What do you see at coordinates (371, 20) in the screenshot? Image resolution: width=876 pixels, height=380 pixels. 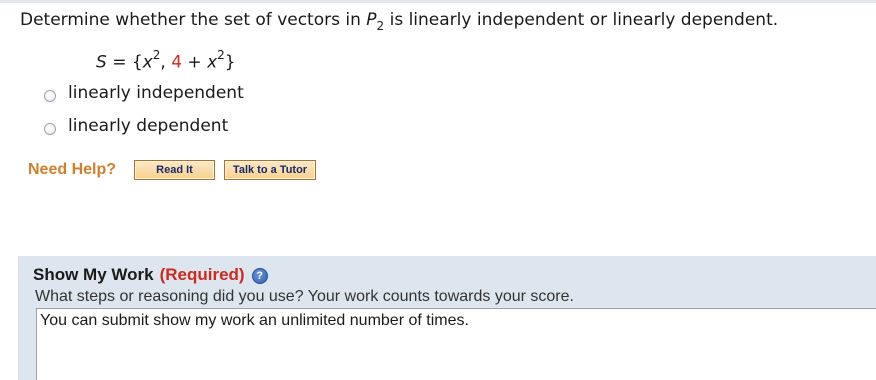 I see `space-letter: P` at bounding box center [371, 20].